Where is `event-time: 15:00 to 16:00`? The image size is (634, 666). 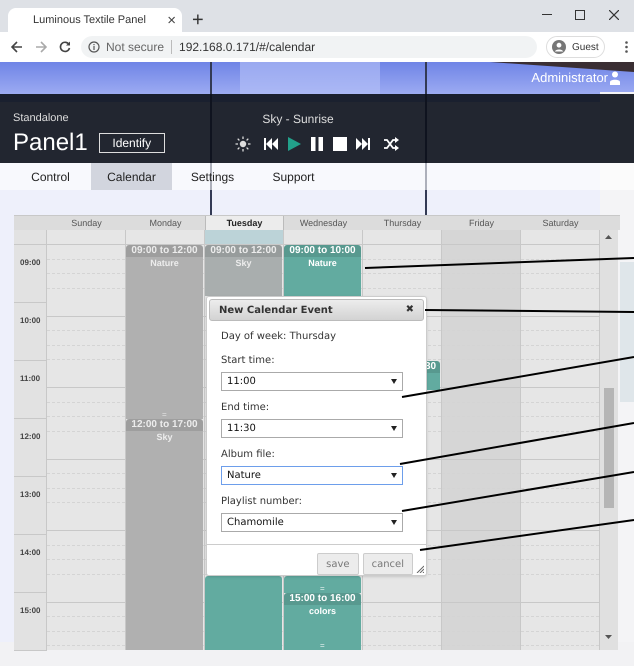 event-time: 15:00 to 16:00 is located at coordinates (322, 599).